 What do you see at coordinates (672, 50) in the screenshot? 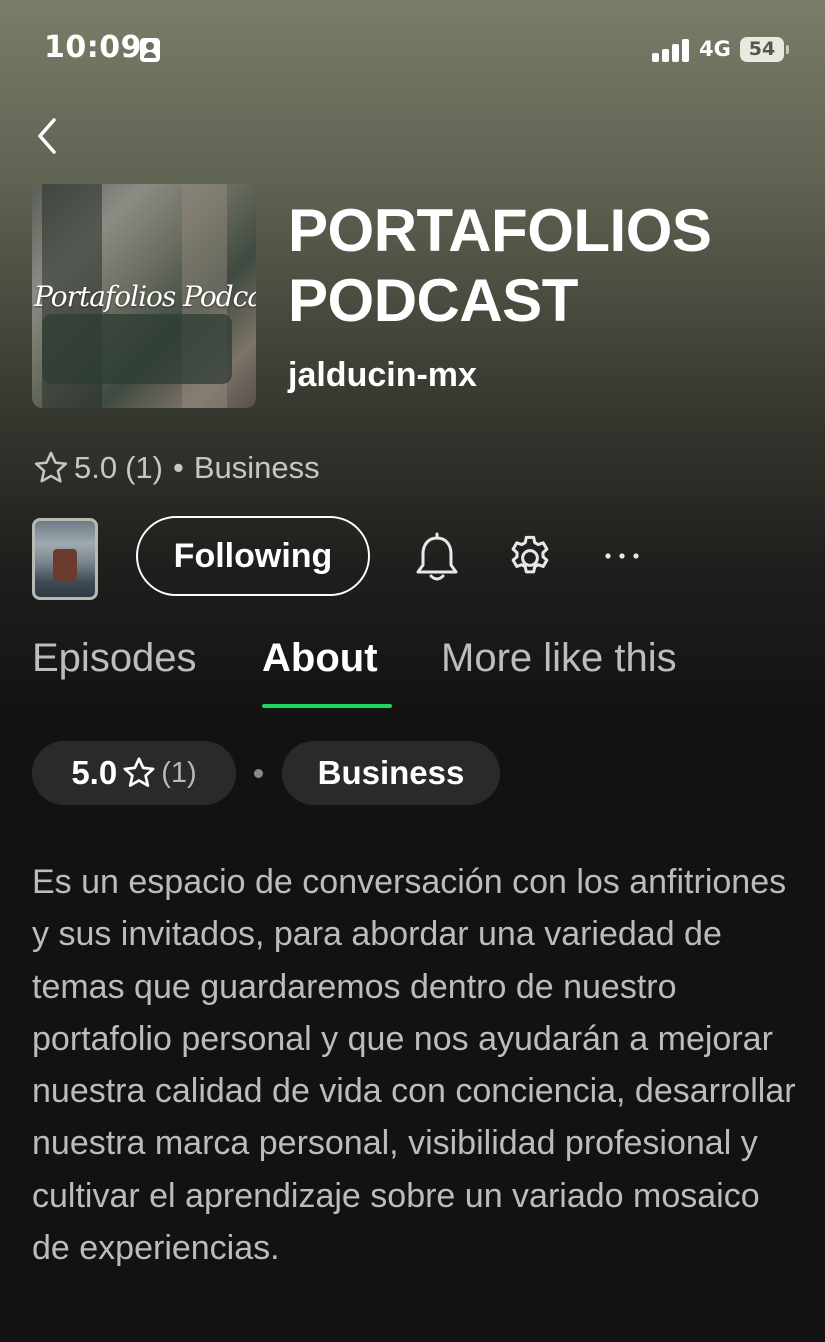
I see `signal-icon` at bounding box center [672, 50].